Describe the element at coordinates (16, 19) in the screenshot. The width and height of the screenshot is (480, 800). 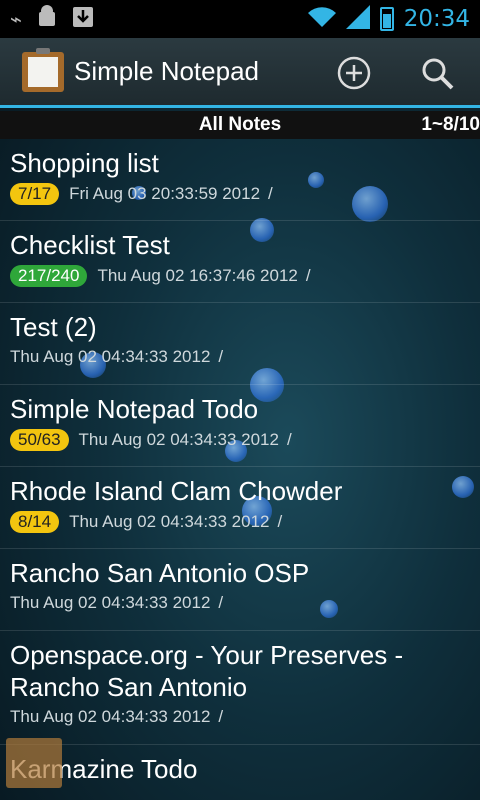
I see `usb-icon: ⌁` at that location.